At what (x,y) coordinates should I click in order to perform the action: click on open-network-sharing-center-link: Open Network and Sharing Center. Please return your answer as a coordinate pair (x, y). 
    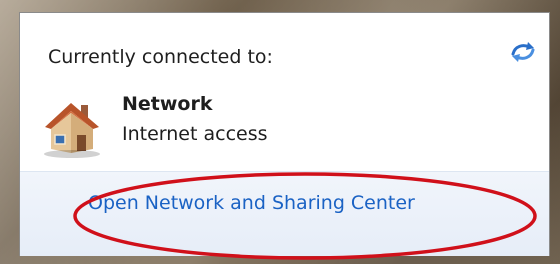
    Looking at the image, I should click on (251, 203).